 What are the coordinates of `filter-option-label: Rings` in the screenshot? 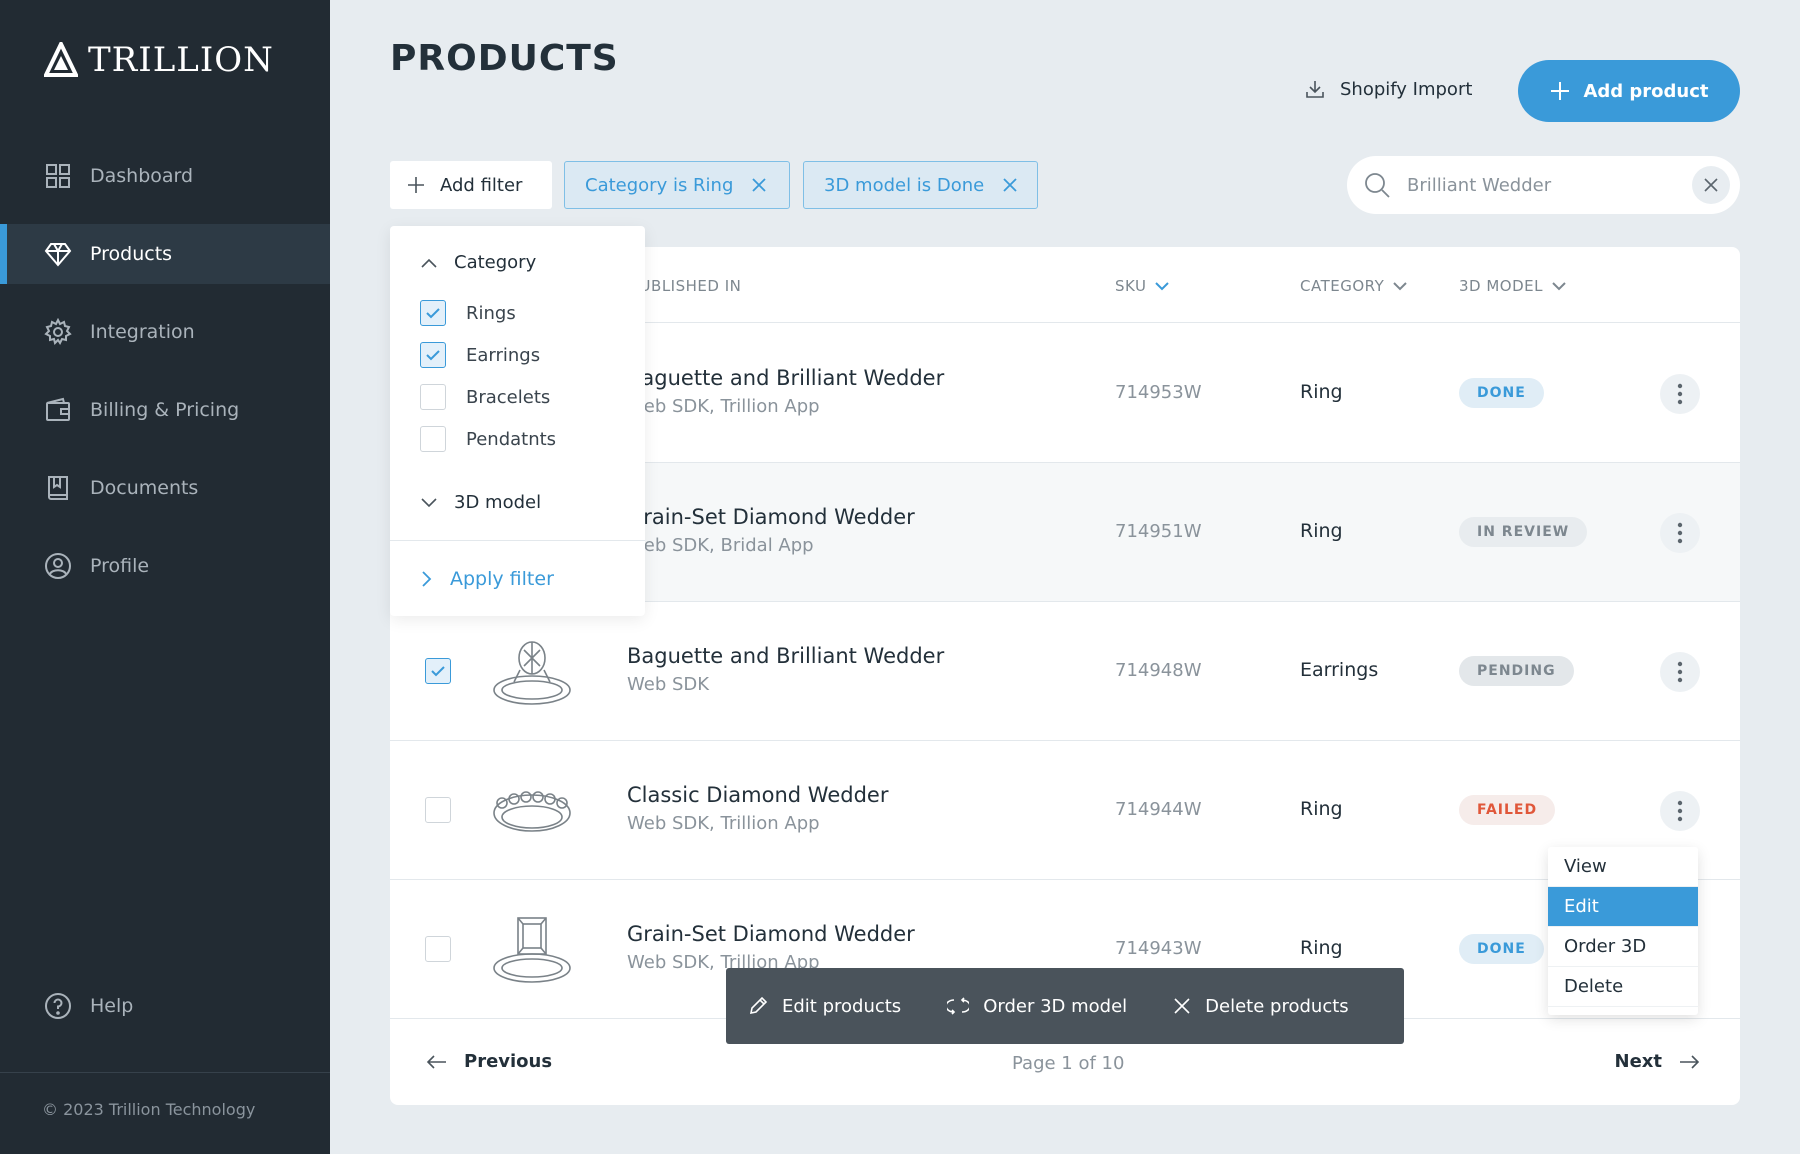 It's located at (491, 313).